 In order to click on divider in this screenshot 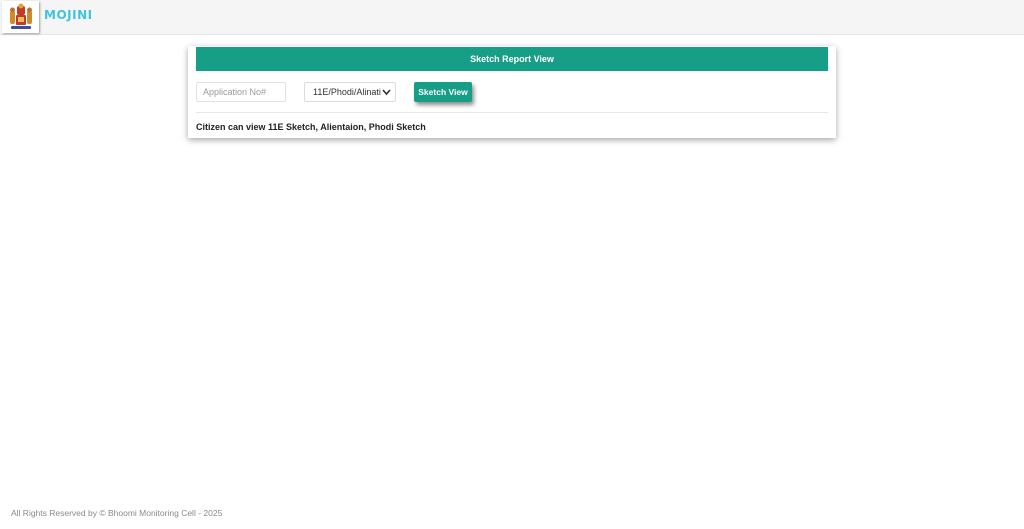, I will do `click(512, 112)`.